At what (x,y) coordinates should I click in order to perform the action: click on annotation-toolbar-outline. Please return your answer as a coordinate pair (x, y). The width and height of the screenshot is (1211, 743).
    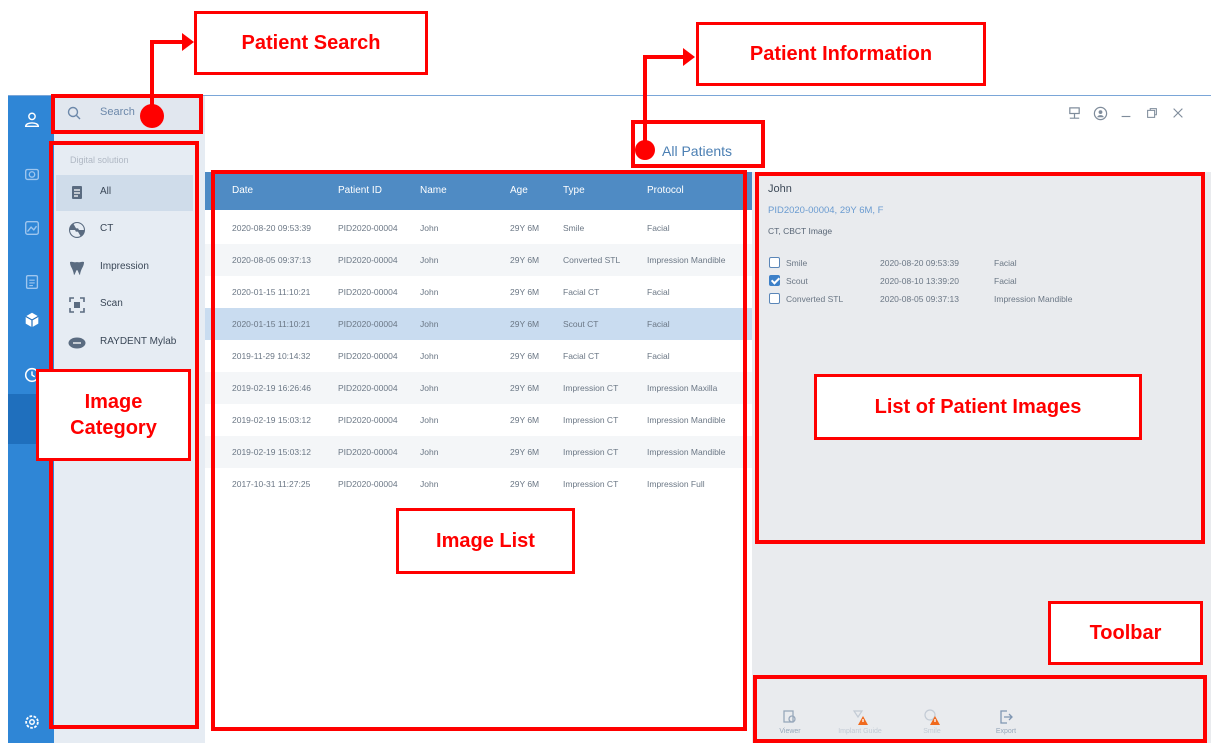
    Looking at the image, I should click on (980, 709).